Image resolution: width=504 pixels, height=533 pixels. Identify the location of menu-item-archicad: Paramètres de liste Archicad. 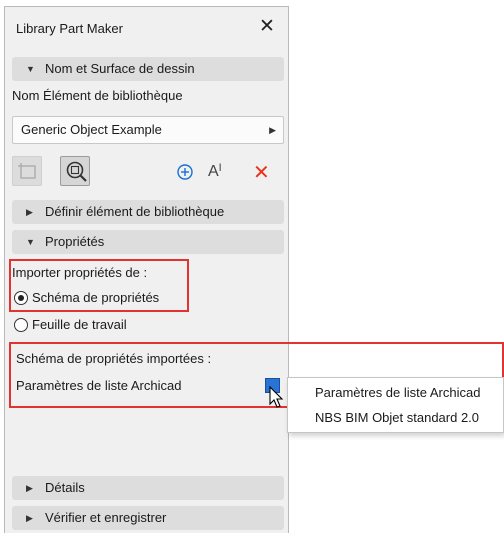
(397, 392).